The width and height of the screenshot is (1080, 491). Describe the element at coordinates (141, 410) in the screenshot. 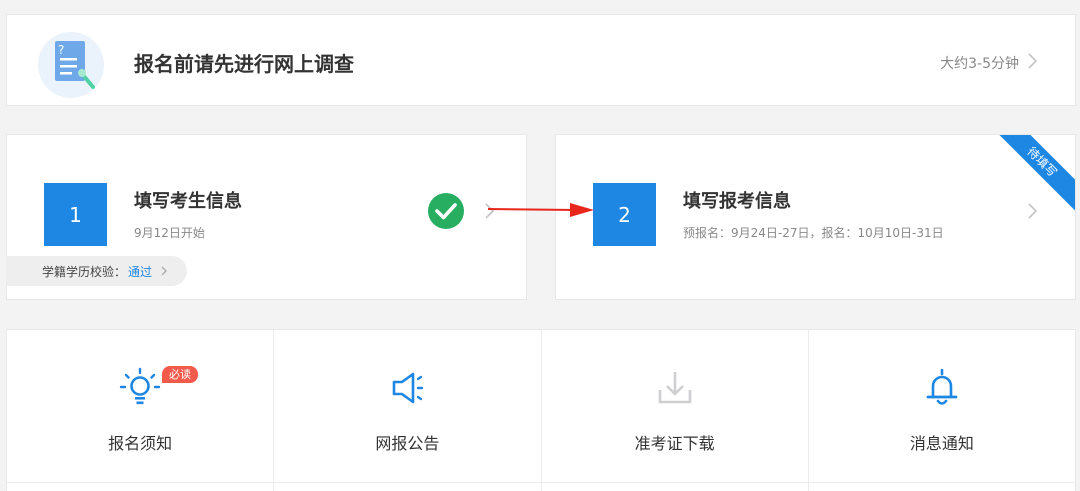

I see `shortcut-registration-notice: 必读 报名须知` at that location.